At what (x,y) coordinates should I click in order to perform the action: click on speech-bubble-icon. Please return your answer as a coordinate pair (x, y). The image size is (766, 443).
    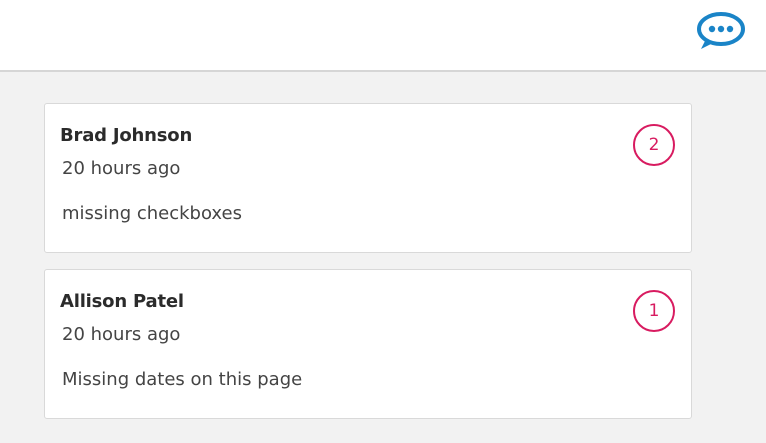
    Looking at the image, I should click on (721, 30).